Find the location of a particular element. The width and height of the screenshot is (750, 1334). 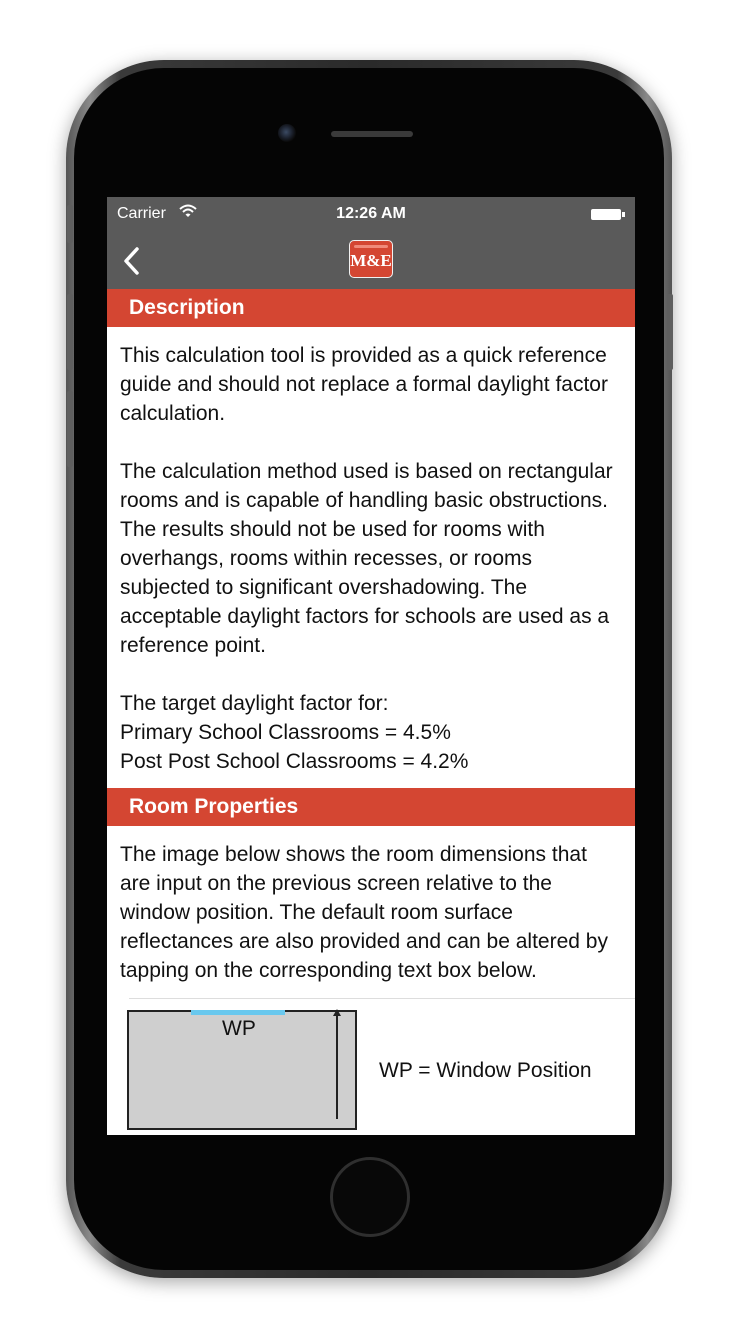

volume-up-button is located at coordinates (70, 332).